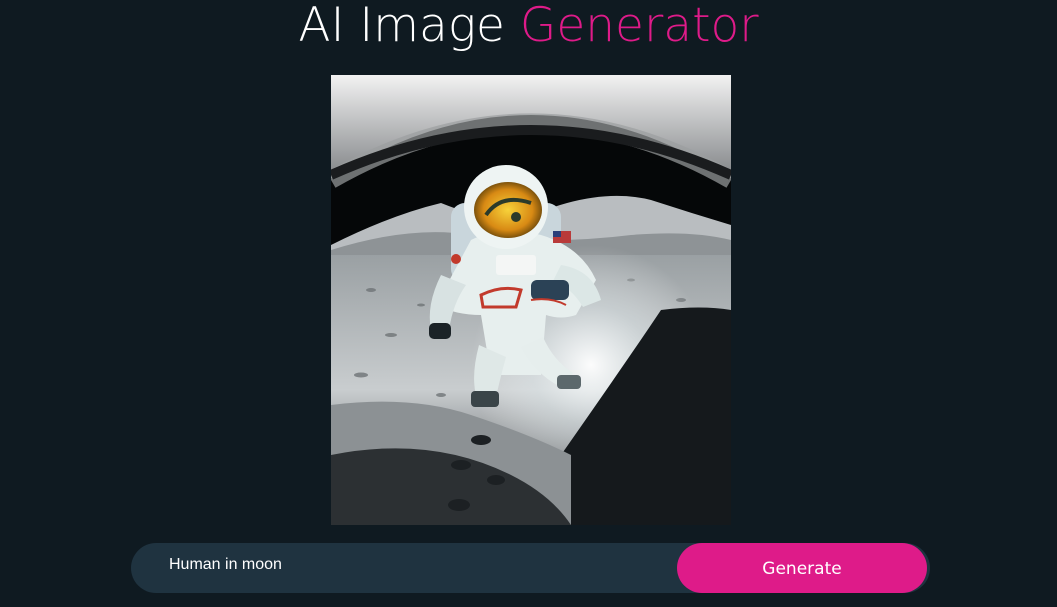 The image size is (1057, 607). I want to click on prompt-input, so click(419, 566).